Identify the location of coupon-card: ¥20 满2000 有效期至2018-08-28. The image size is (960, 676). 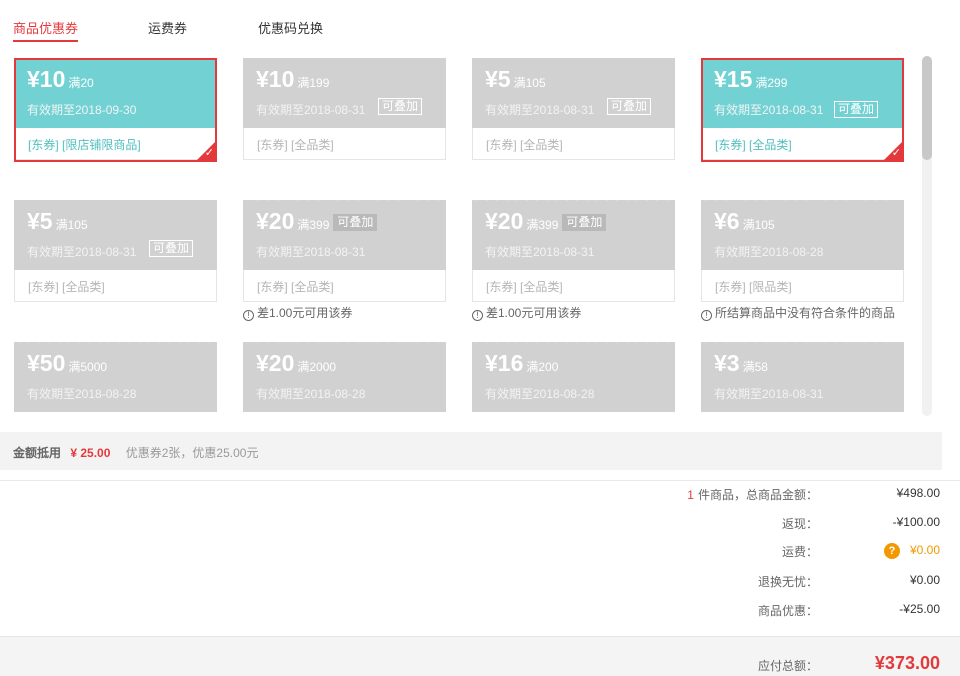
(344, 377).